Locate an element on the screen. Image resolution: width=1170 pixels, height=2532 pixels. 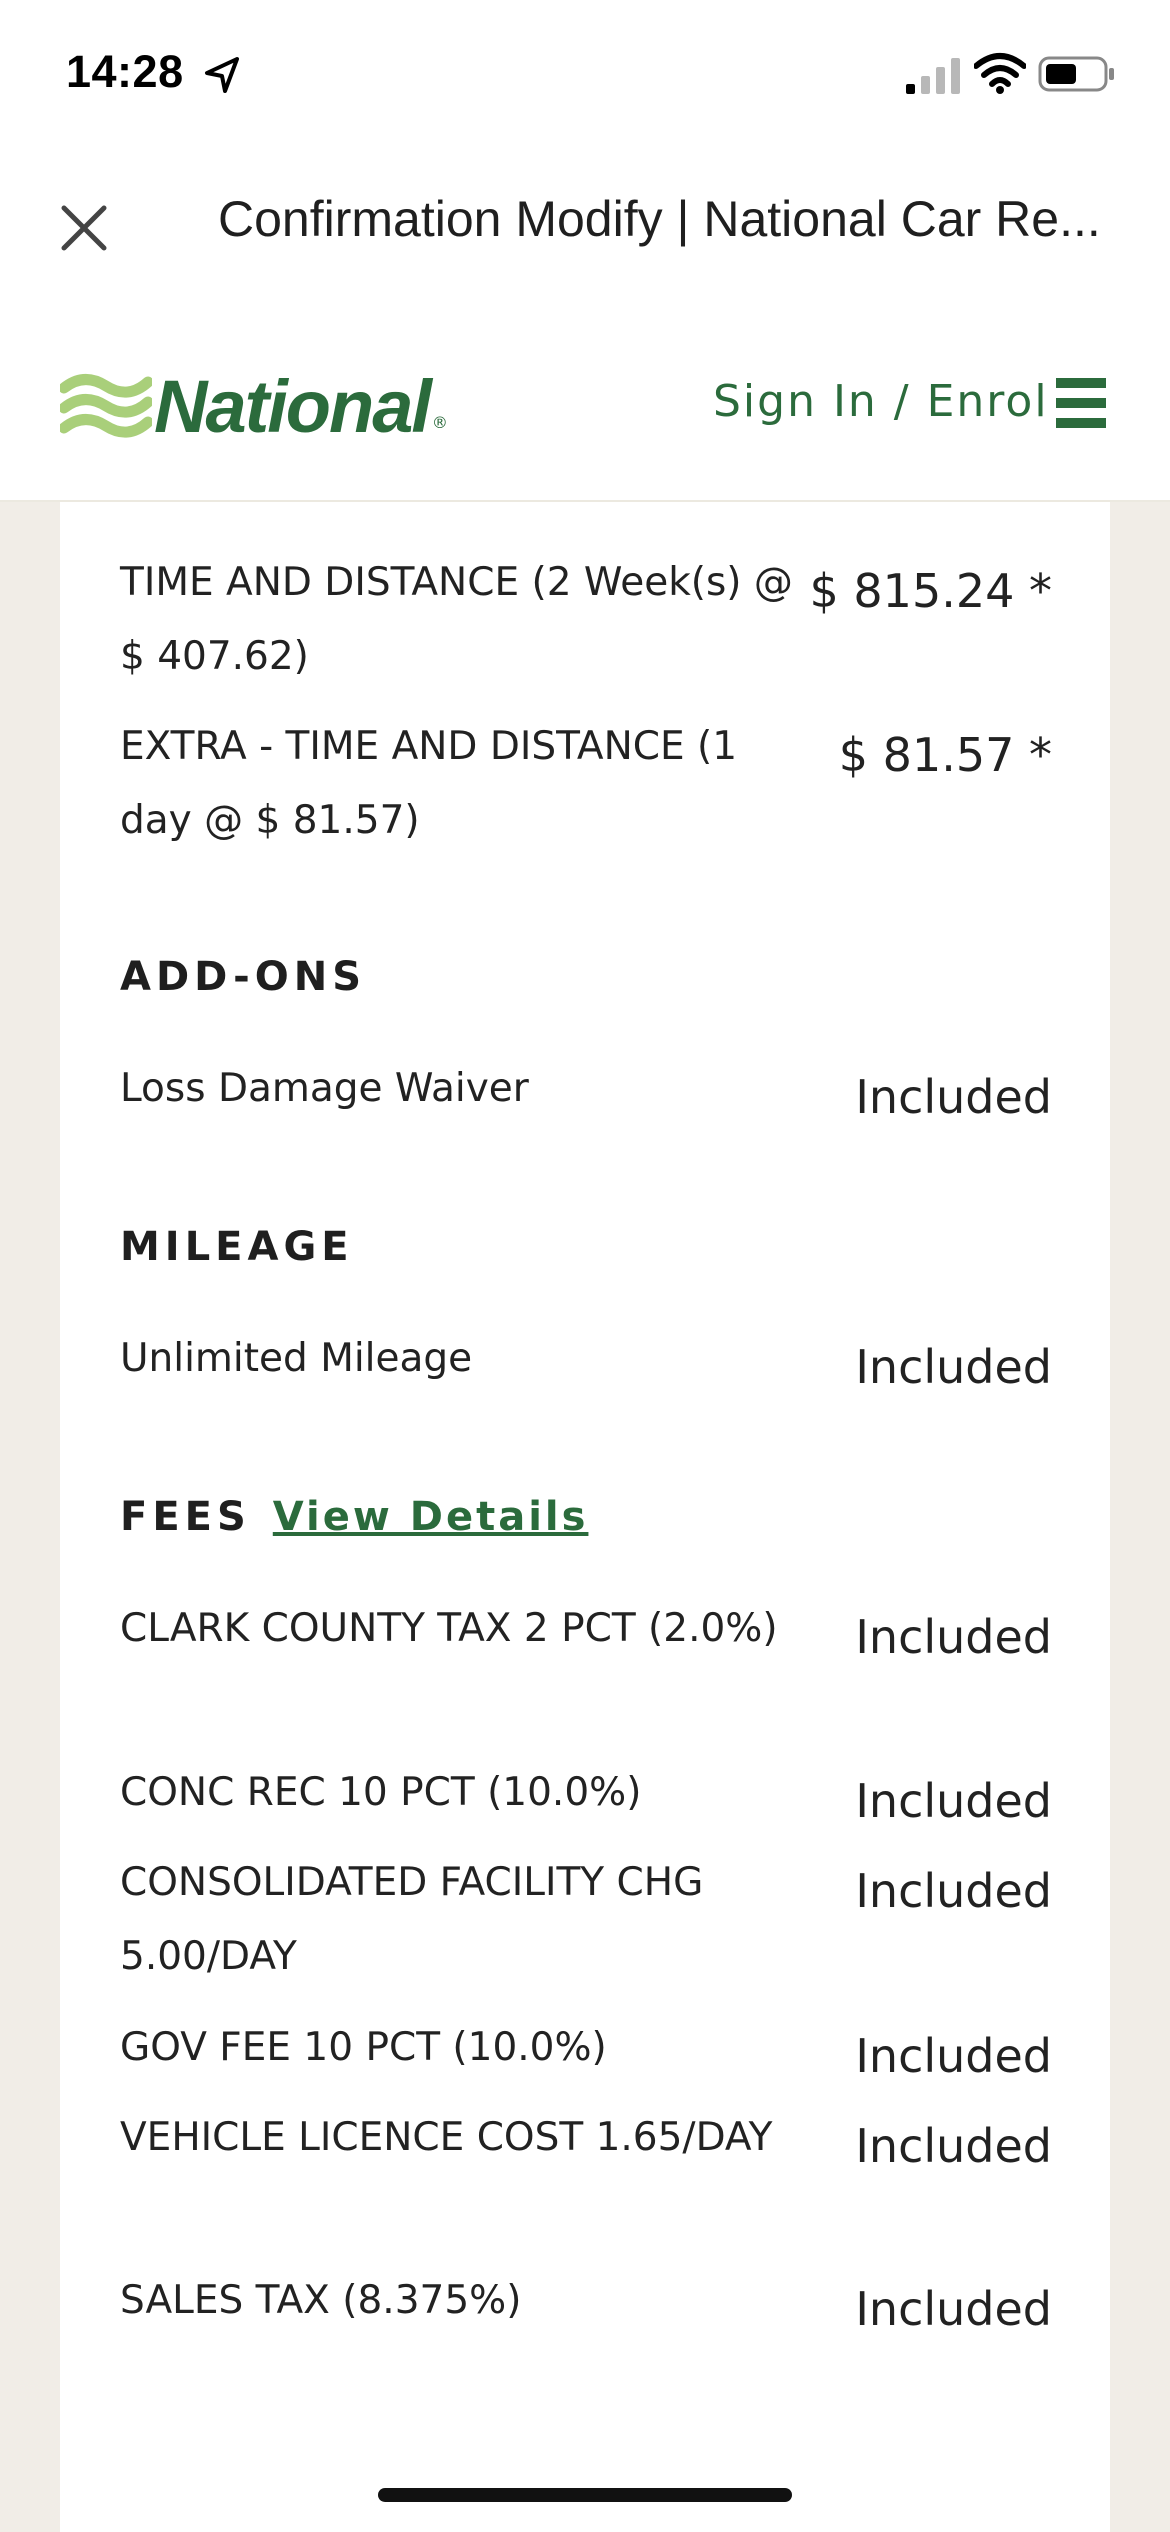
fees-title: FEES is located at coordinates (185, 1517).